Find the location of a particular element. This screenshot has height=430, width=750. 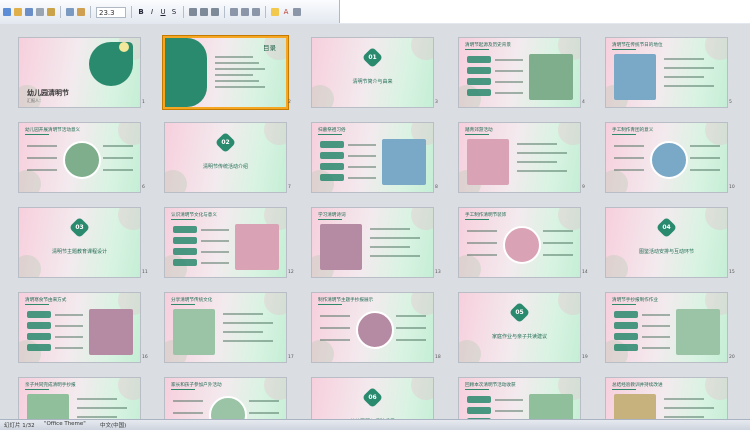

status-theme: "Office Theme" is located at coordinates (65, 424).